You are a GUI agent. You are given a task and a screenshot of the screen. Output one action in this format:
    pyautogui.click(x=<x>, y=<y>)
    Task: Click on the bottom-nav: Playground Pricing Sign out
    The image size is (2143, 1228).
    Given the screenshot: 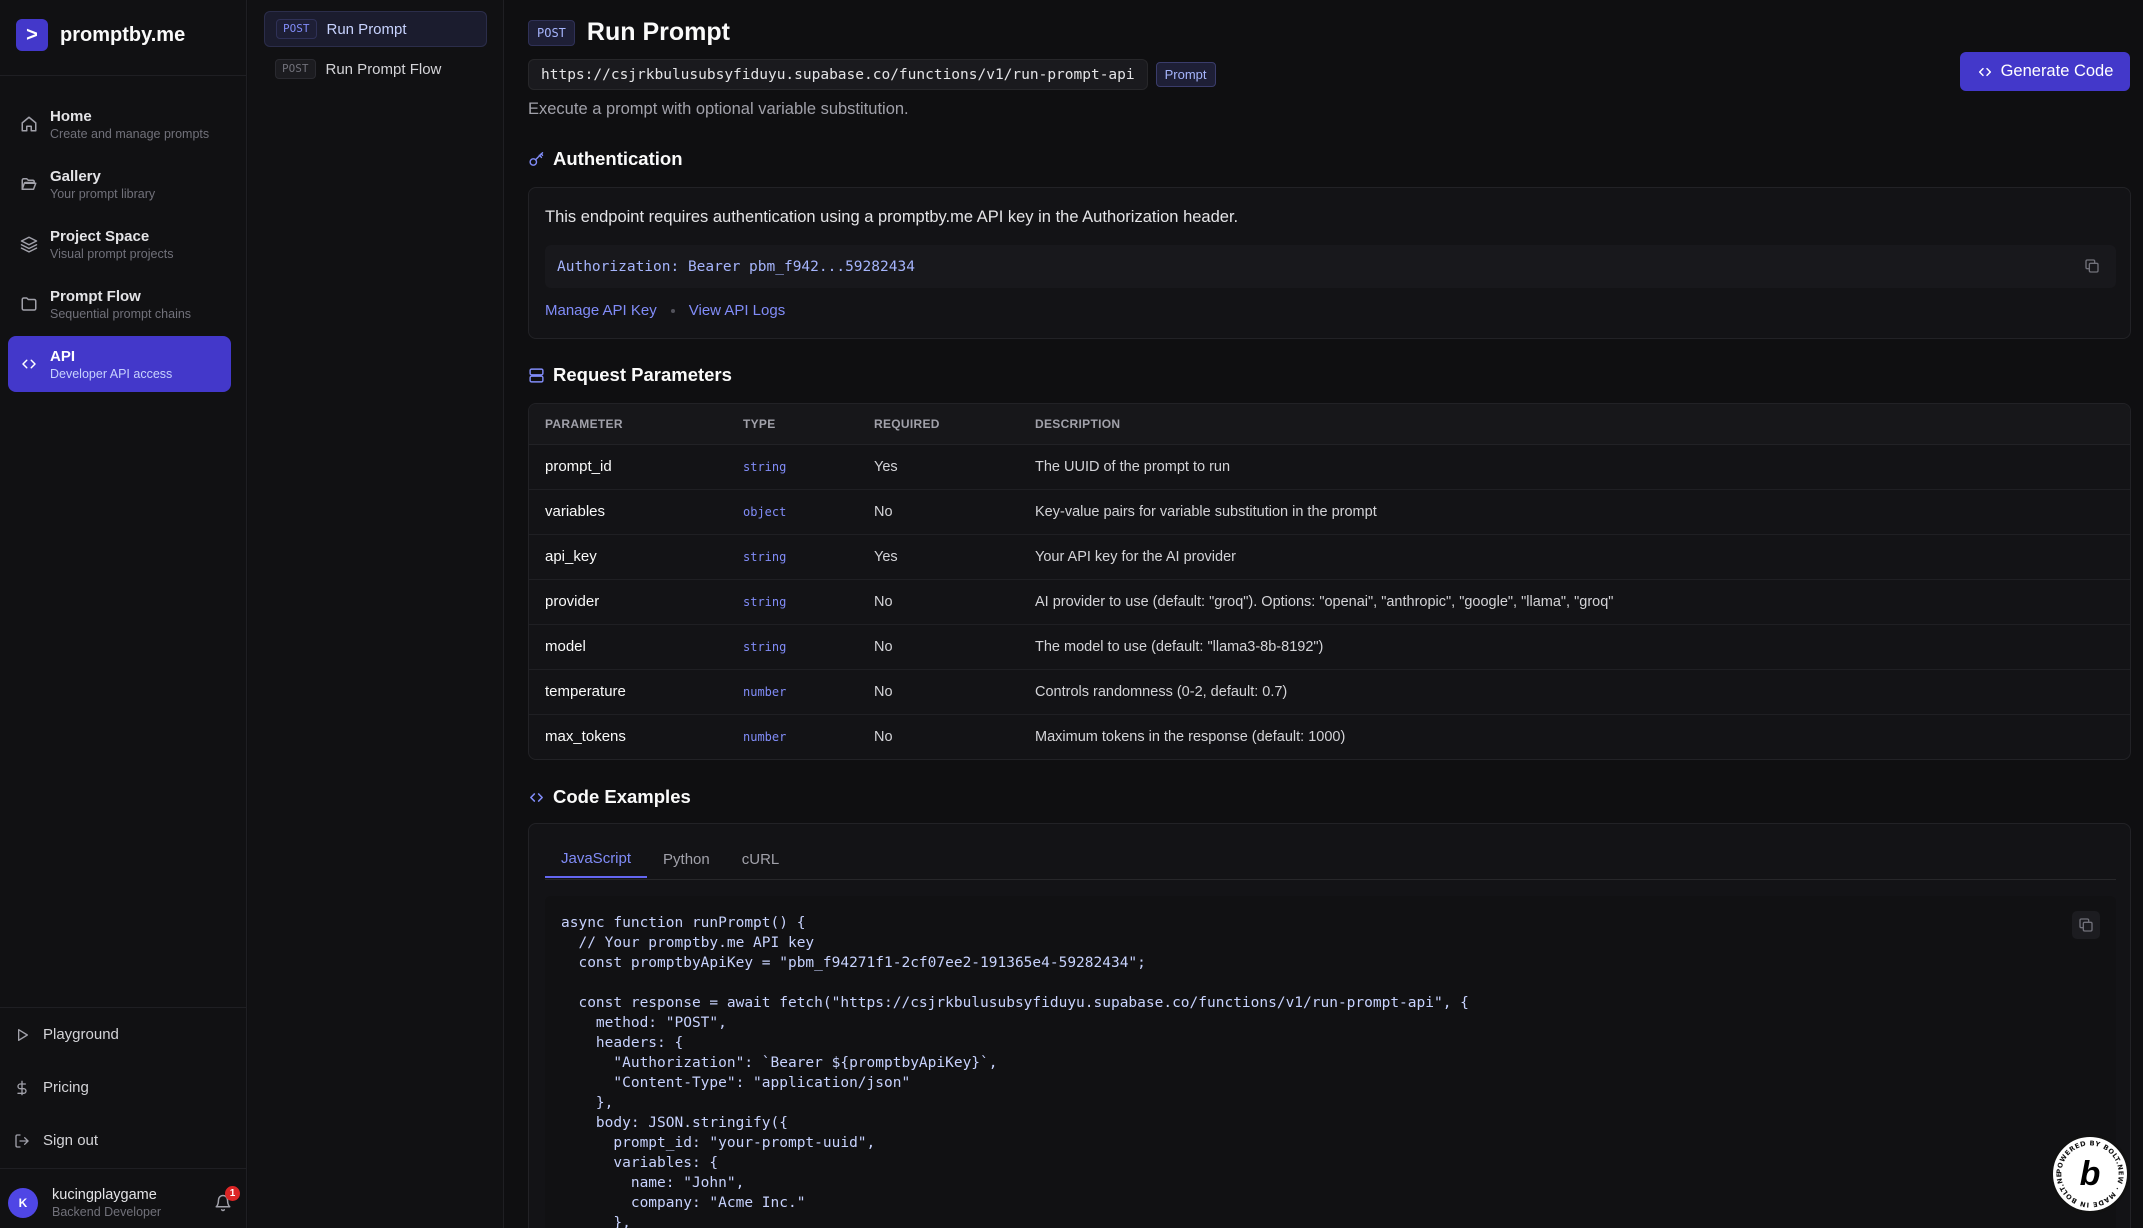 What is the action you would take?
    pyautogui.click(x=123, y=1087)
    